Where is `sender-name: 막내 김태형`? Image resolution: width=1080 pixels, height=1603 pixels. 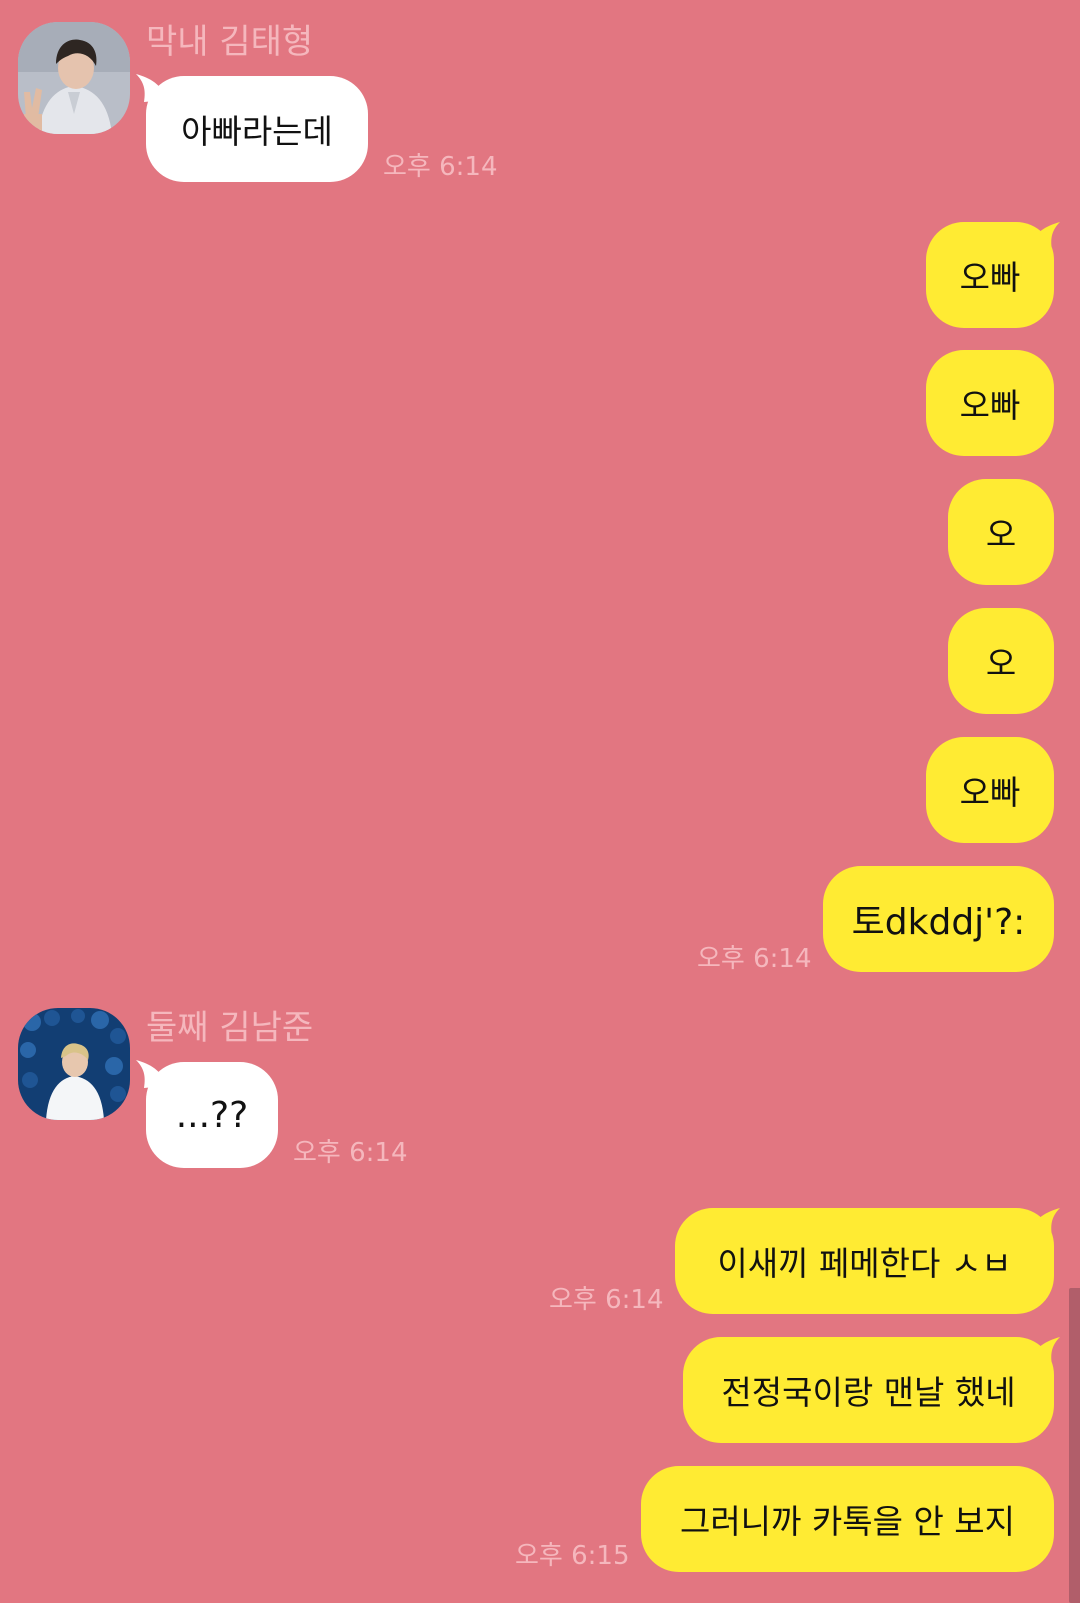 sender-name: 막내 김태형 is located at coordinates (230, 42).